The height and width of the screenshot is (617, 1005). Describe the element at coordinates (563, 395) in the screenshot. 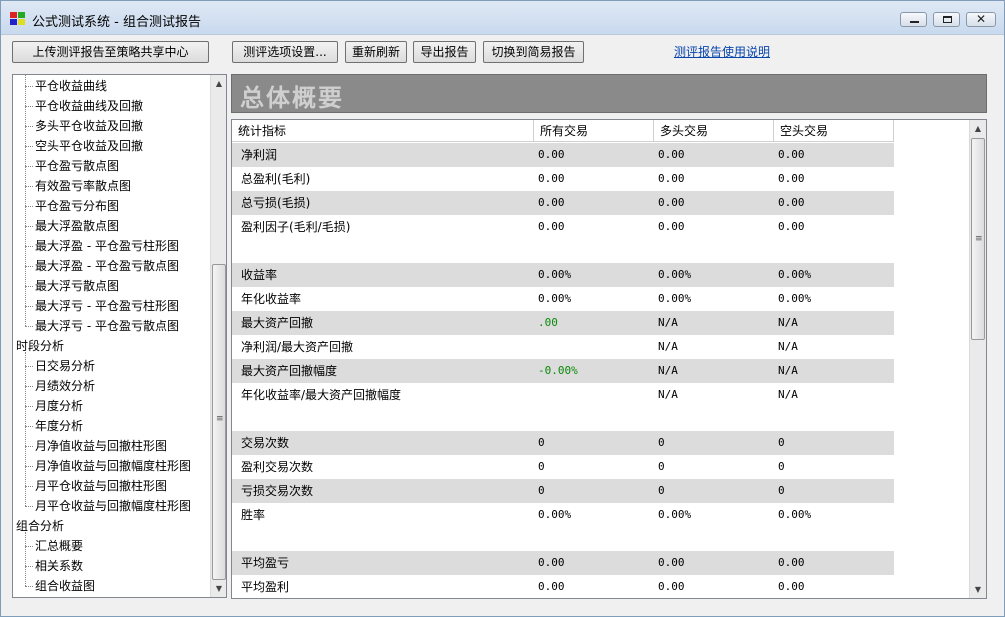

I see `table-row: 年化收益率/最大资产回撤幅度 N/A N/A` at that location.